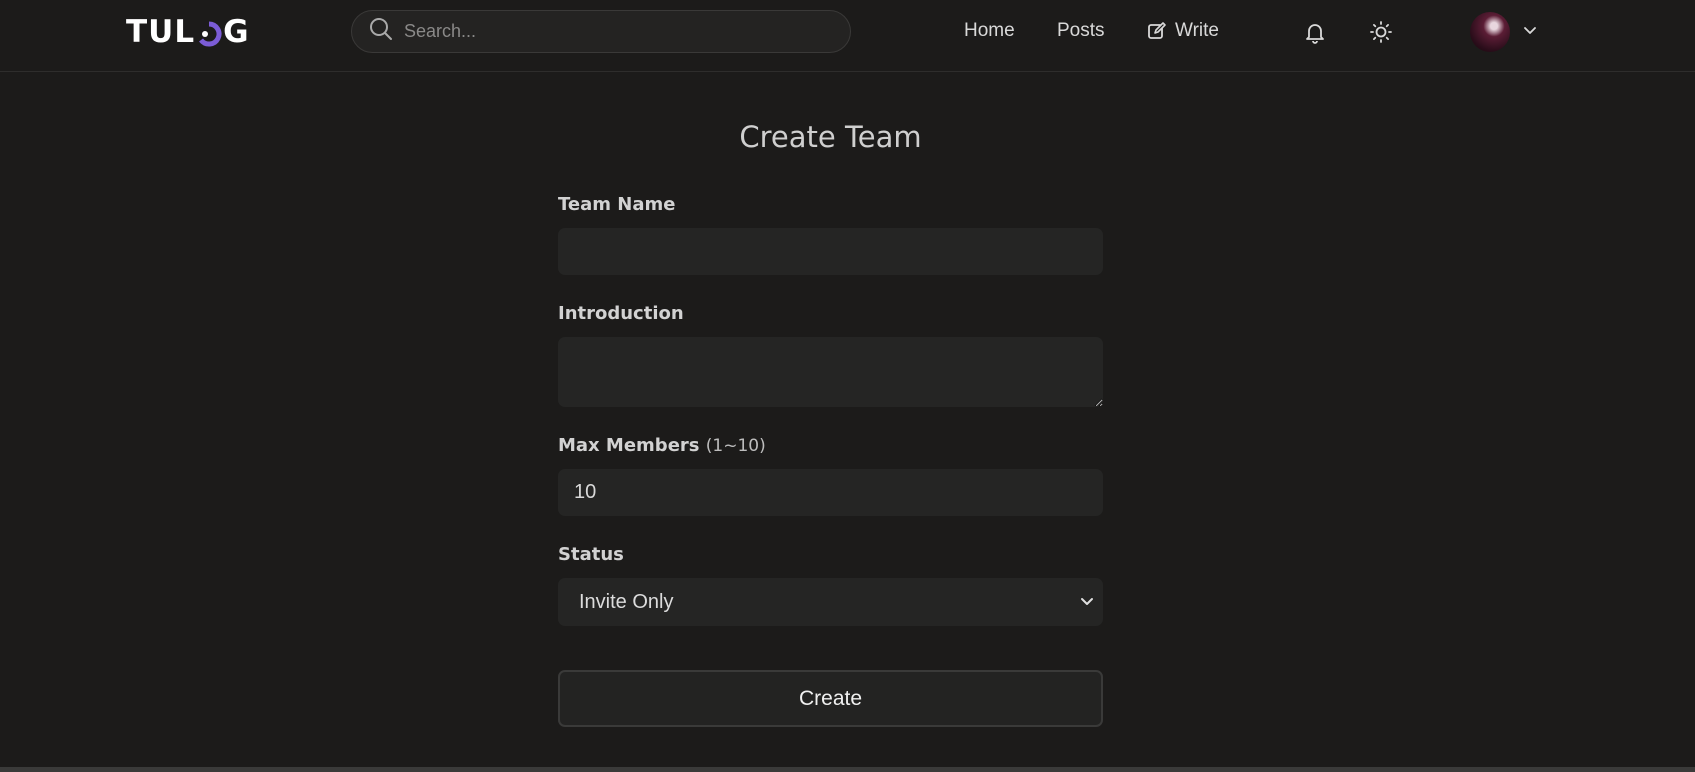 Image resolution: width=1695 pixels, height=772 pixels. I want to click on page-title: Create Team, so click(830, 137).